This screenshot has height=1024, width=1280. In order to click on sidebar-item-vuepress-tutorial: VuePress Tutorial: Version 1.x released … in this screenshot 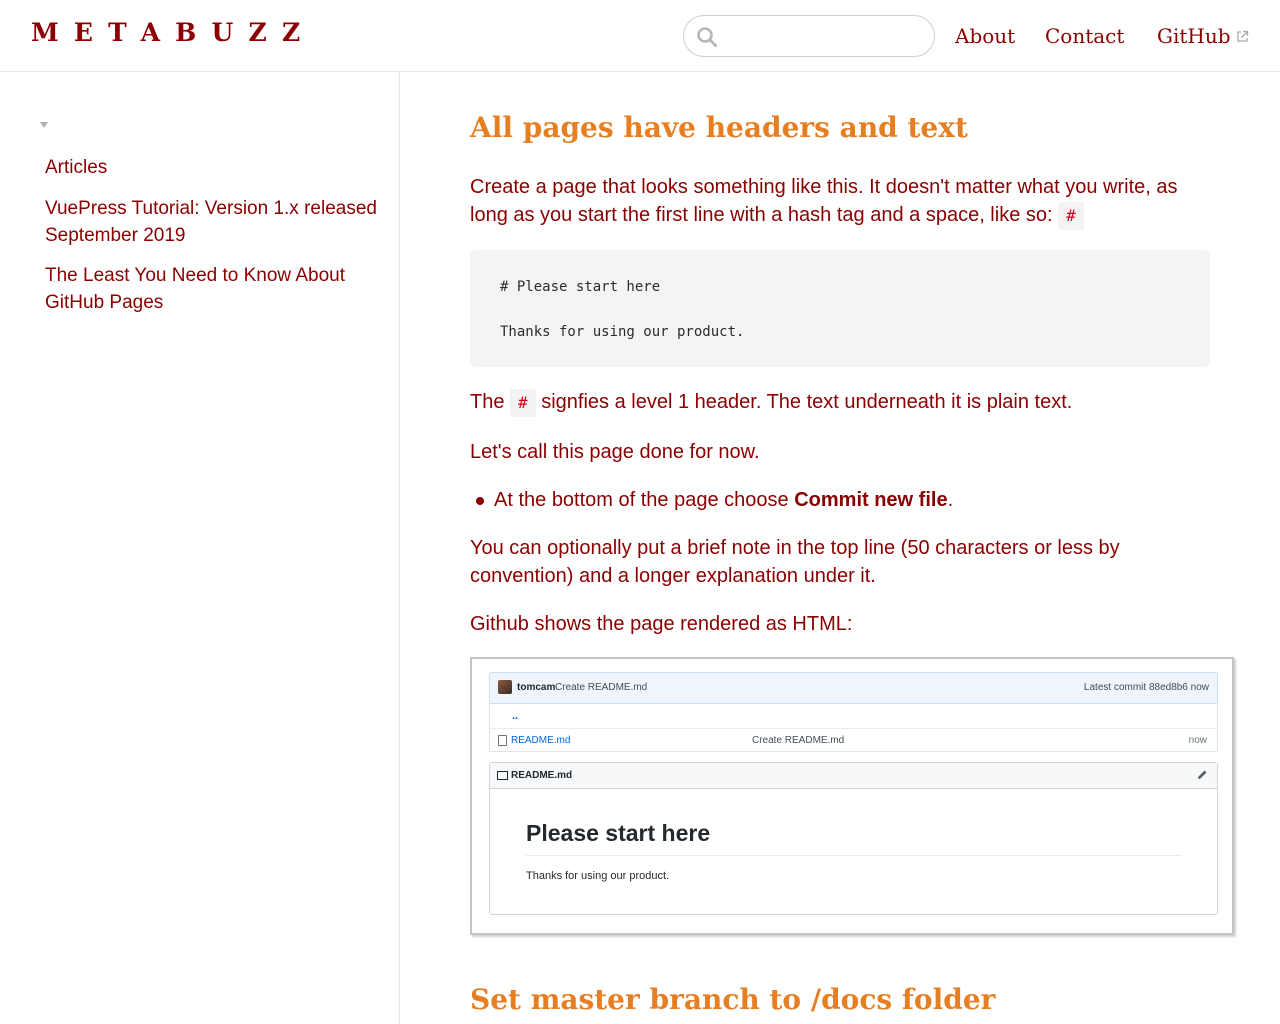, I will do `click(215, 222)`.